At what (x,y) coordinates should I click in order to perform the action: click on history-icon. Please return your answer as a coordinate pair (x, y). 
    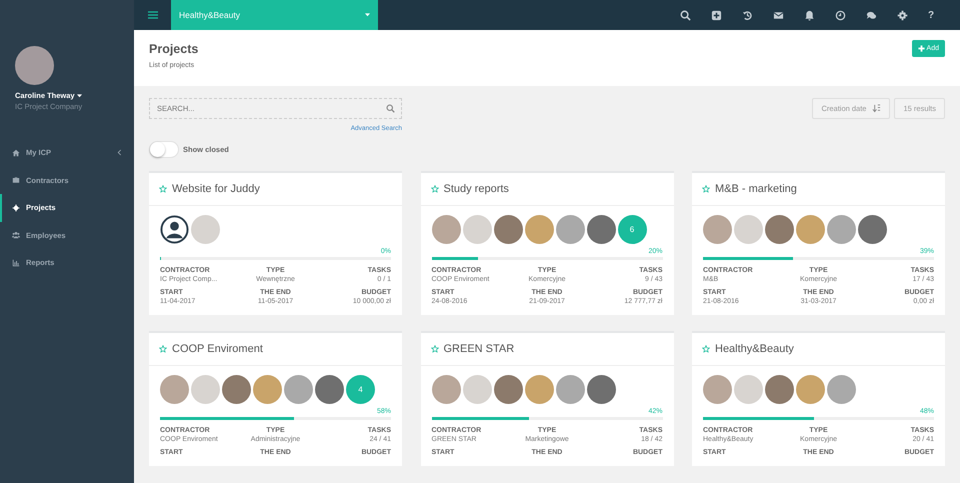
    Looking at the image, I should click on (747, 15).